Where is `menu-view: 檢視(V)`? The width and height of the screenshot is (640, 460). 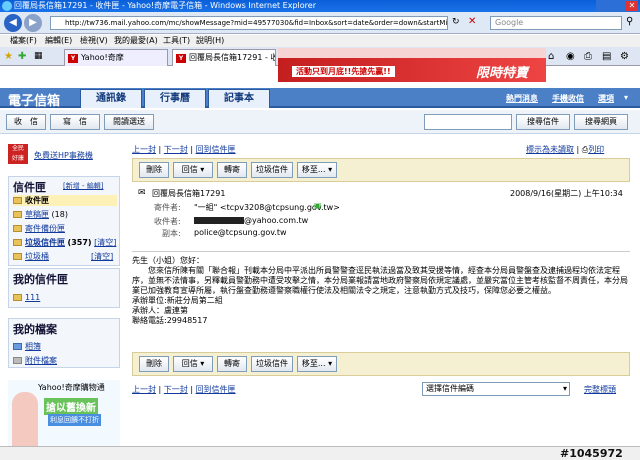 menu-view: 檢視(V) is located at coordinates (94, 41).